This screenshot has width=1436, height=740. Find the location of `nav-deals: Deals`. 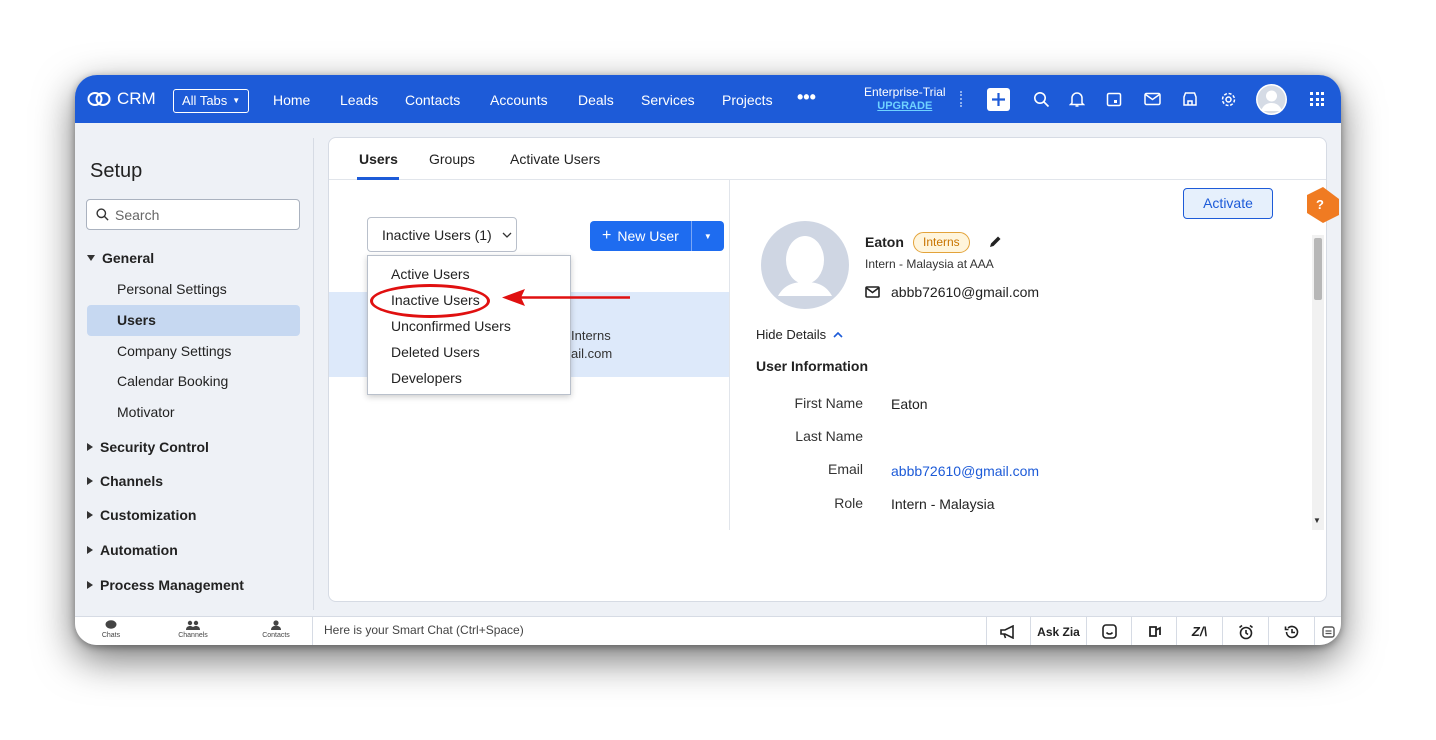

nav-deals: Deals is located at coordinates (596, 100).